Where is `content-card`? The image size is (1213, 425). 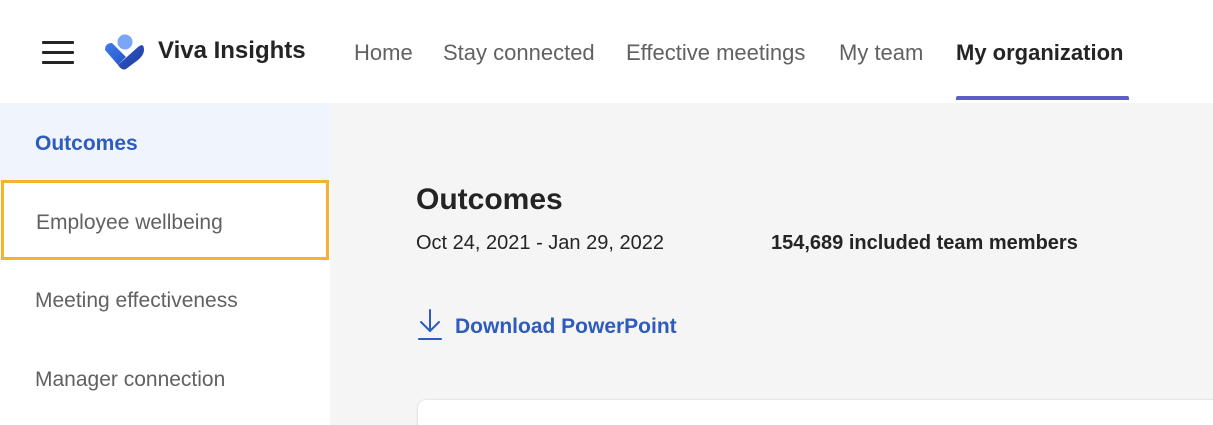
content-card is located at coordinates (815, 412).